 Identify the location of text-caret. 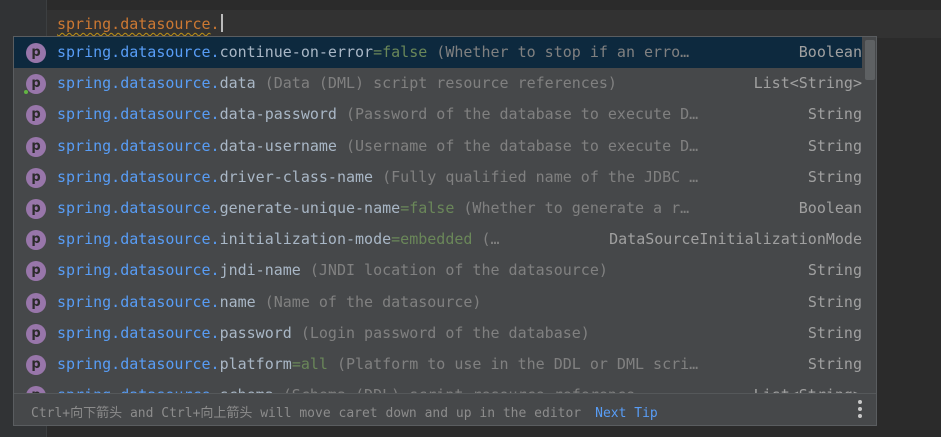
(221, 23).